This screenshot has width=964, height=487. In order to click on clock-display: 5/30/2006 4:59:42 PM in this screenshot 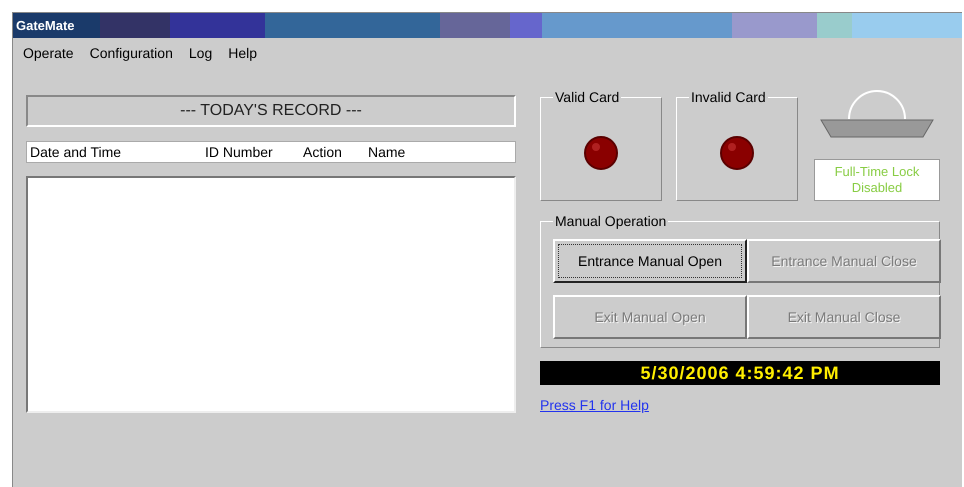, I will do `click(740, 373)`.